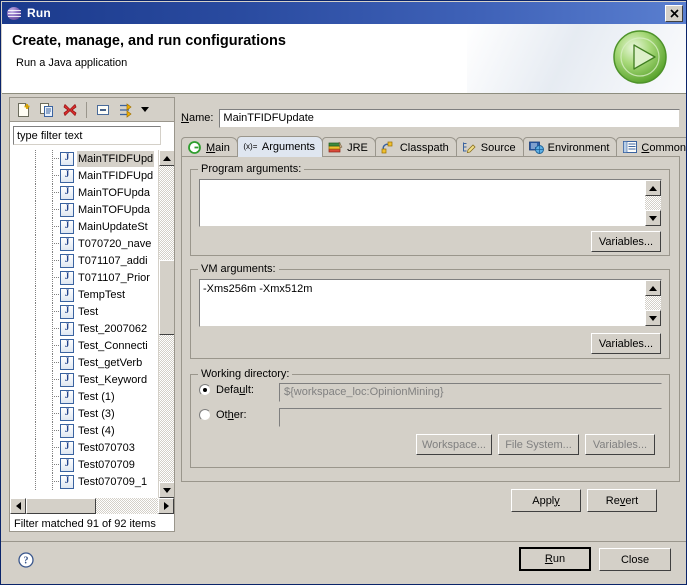 The height and width of the screenshot is (585, 687). What do you see at coordinates (349, 147) in the screenshot?
I see `tab-jre: JRE` at bounding box center [349, 147].